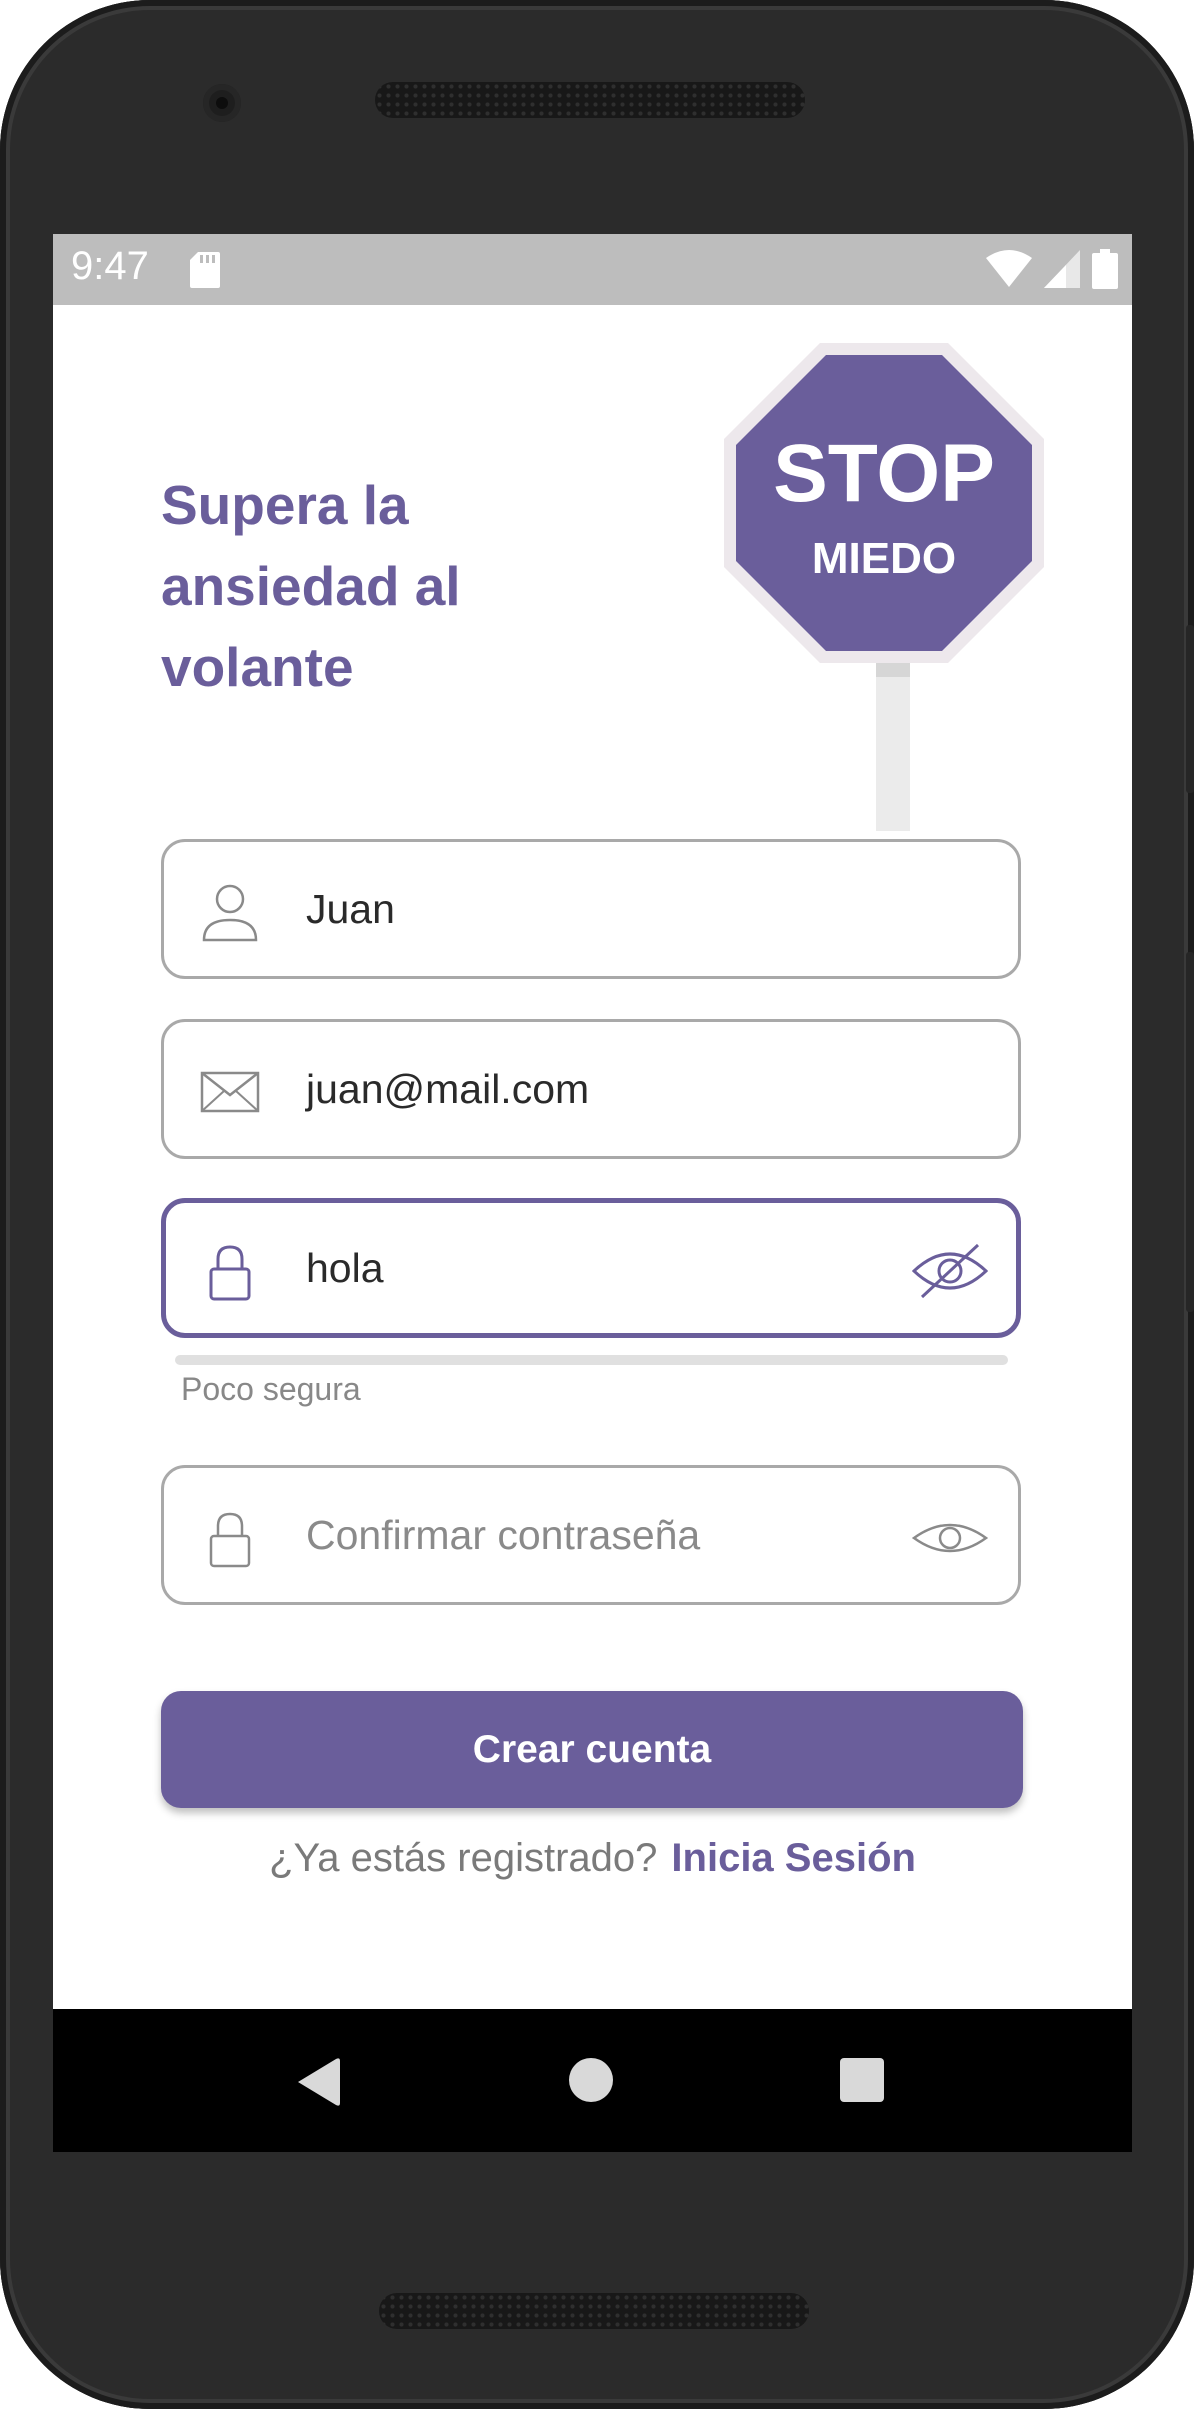 This screenshot has width=1194, height=2409. I want to click on status-bar: 9:47, so click(592, 269).